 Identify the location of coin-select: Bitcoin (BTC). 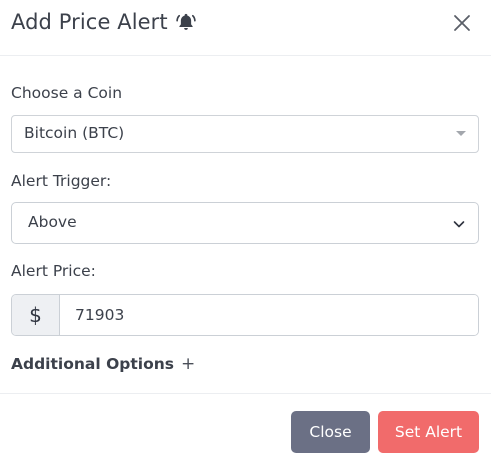
(245, 134).